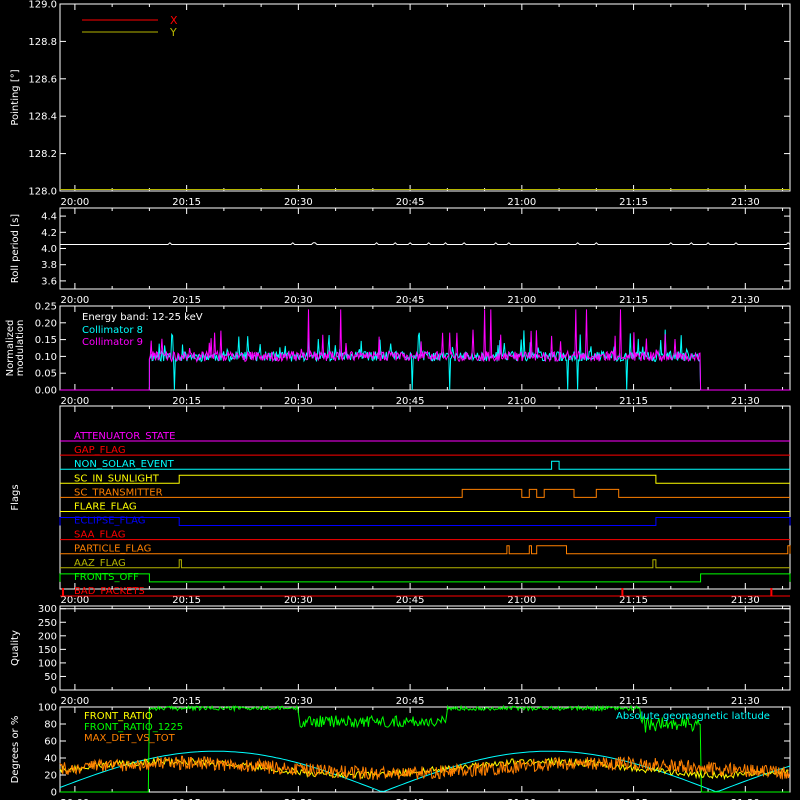  I want to click on pointing-ytick-label: 129.0, so click(42, 5).